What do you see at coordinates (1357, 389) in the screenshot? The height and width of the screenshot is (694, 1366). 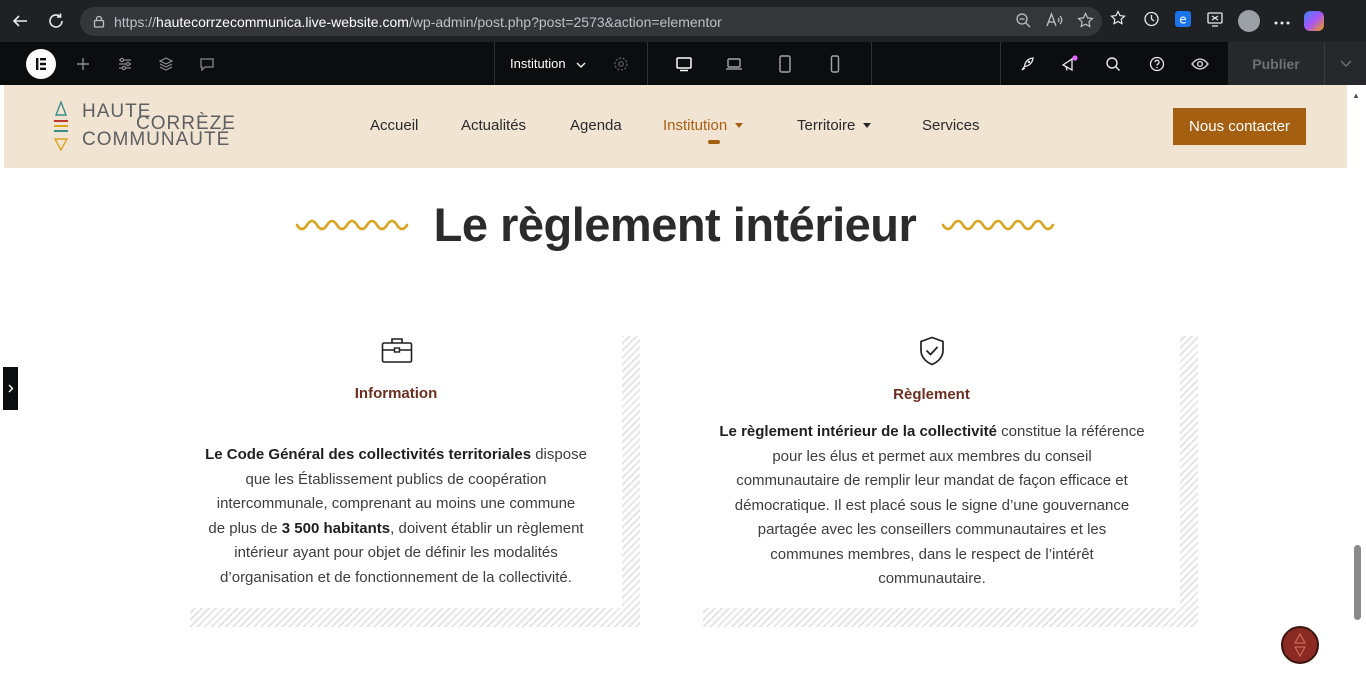 I see `page-scrollbar: ▲` at bounding box center [1357, 389].